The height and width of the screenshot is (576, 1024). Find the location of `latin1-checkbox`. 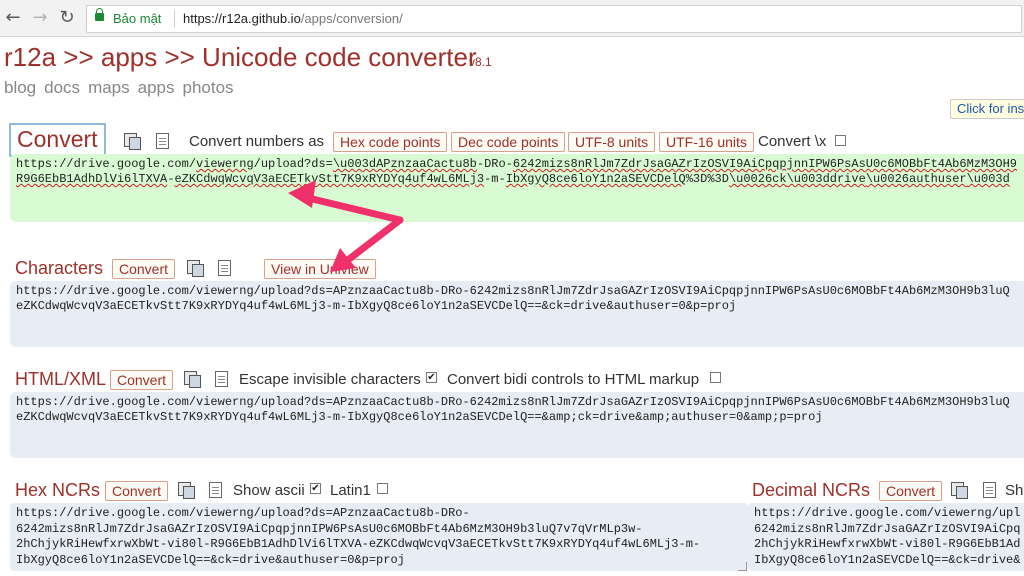

latin1-checkbox is located at coordinates (382, 488).